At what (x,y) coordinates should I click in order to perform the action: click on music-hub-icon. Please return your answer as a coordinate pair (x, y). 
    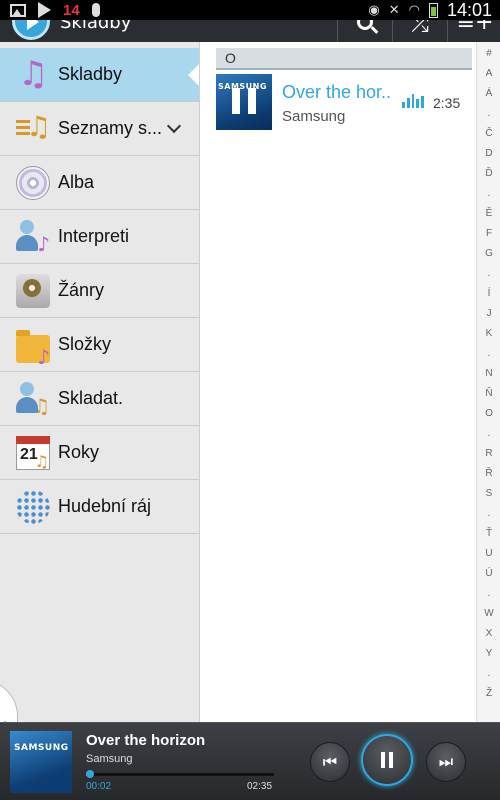
    Looking at the image, I should click on (33, 506).